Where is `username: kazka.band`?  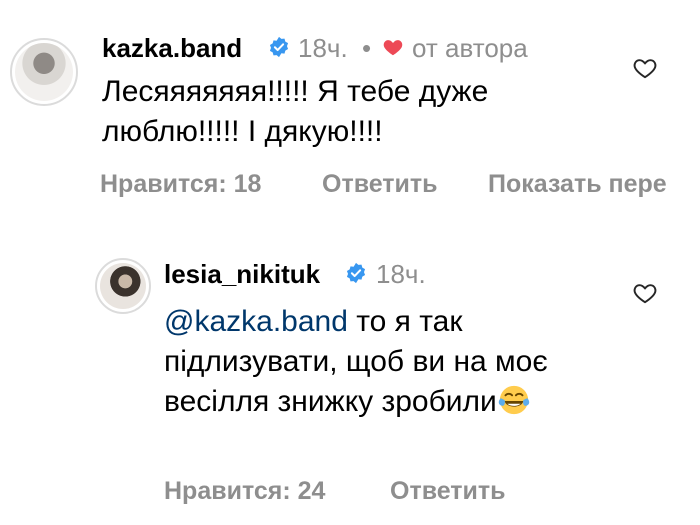
username: kazka.band is located at coordinates (172, 48).